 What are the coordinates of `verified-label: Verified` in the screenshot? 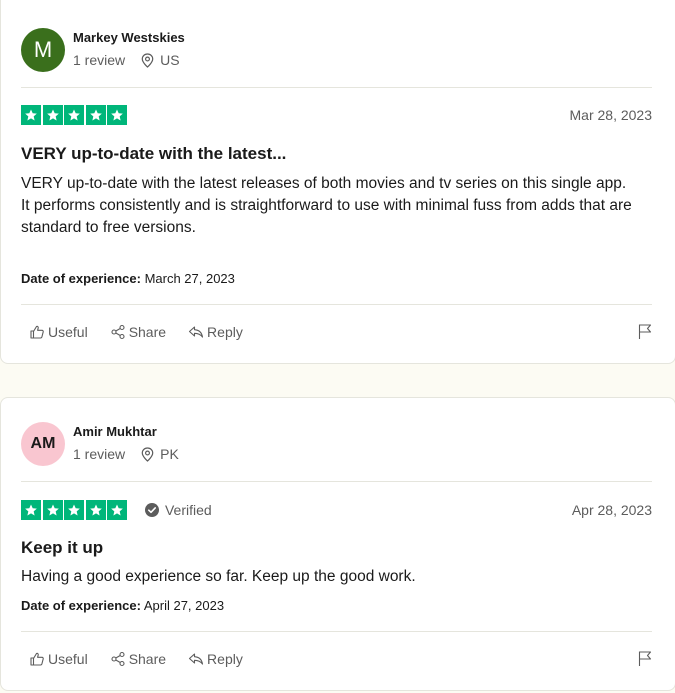 It's located at (188, 510).